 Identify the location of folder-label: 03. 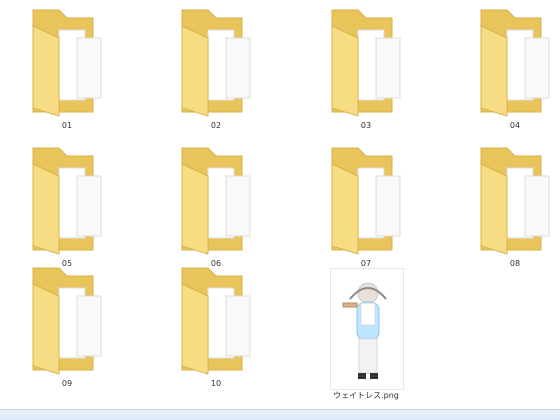
(366, 125).